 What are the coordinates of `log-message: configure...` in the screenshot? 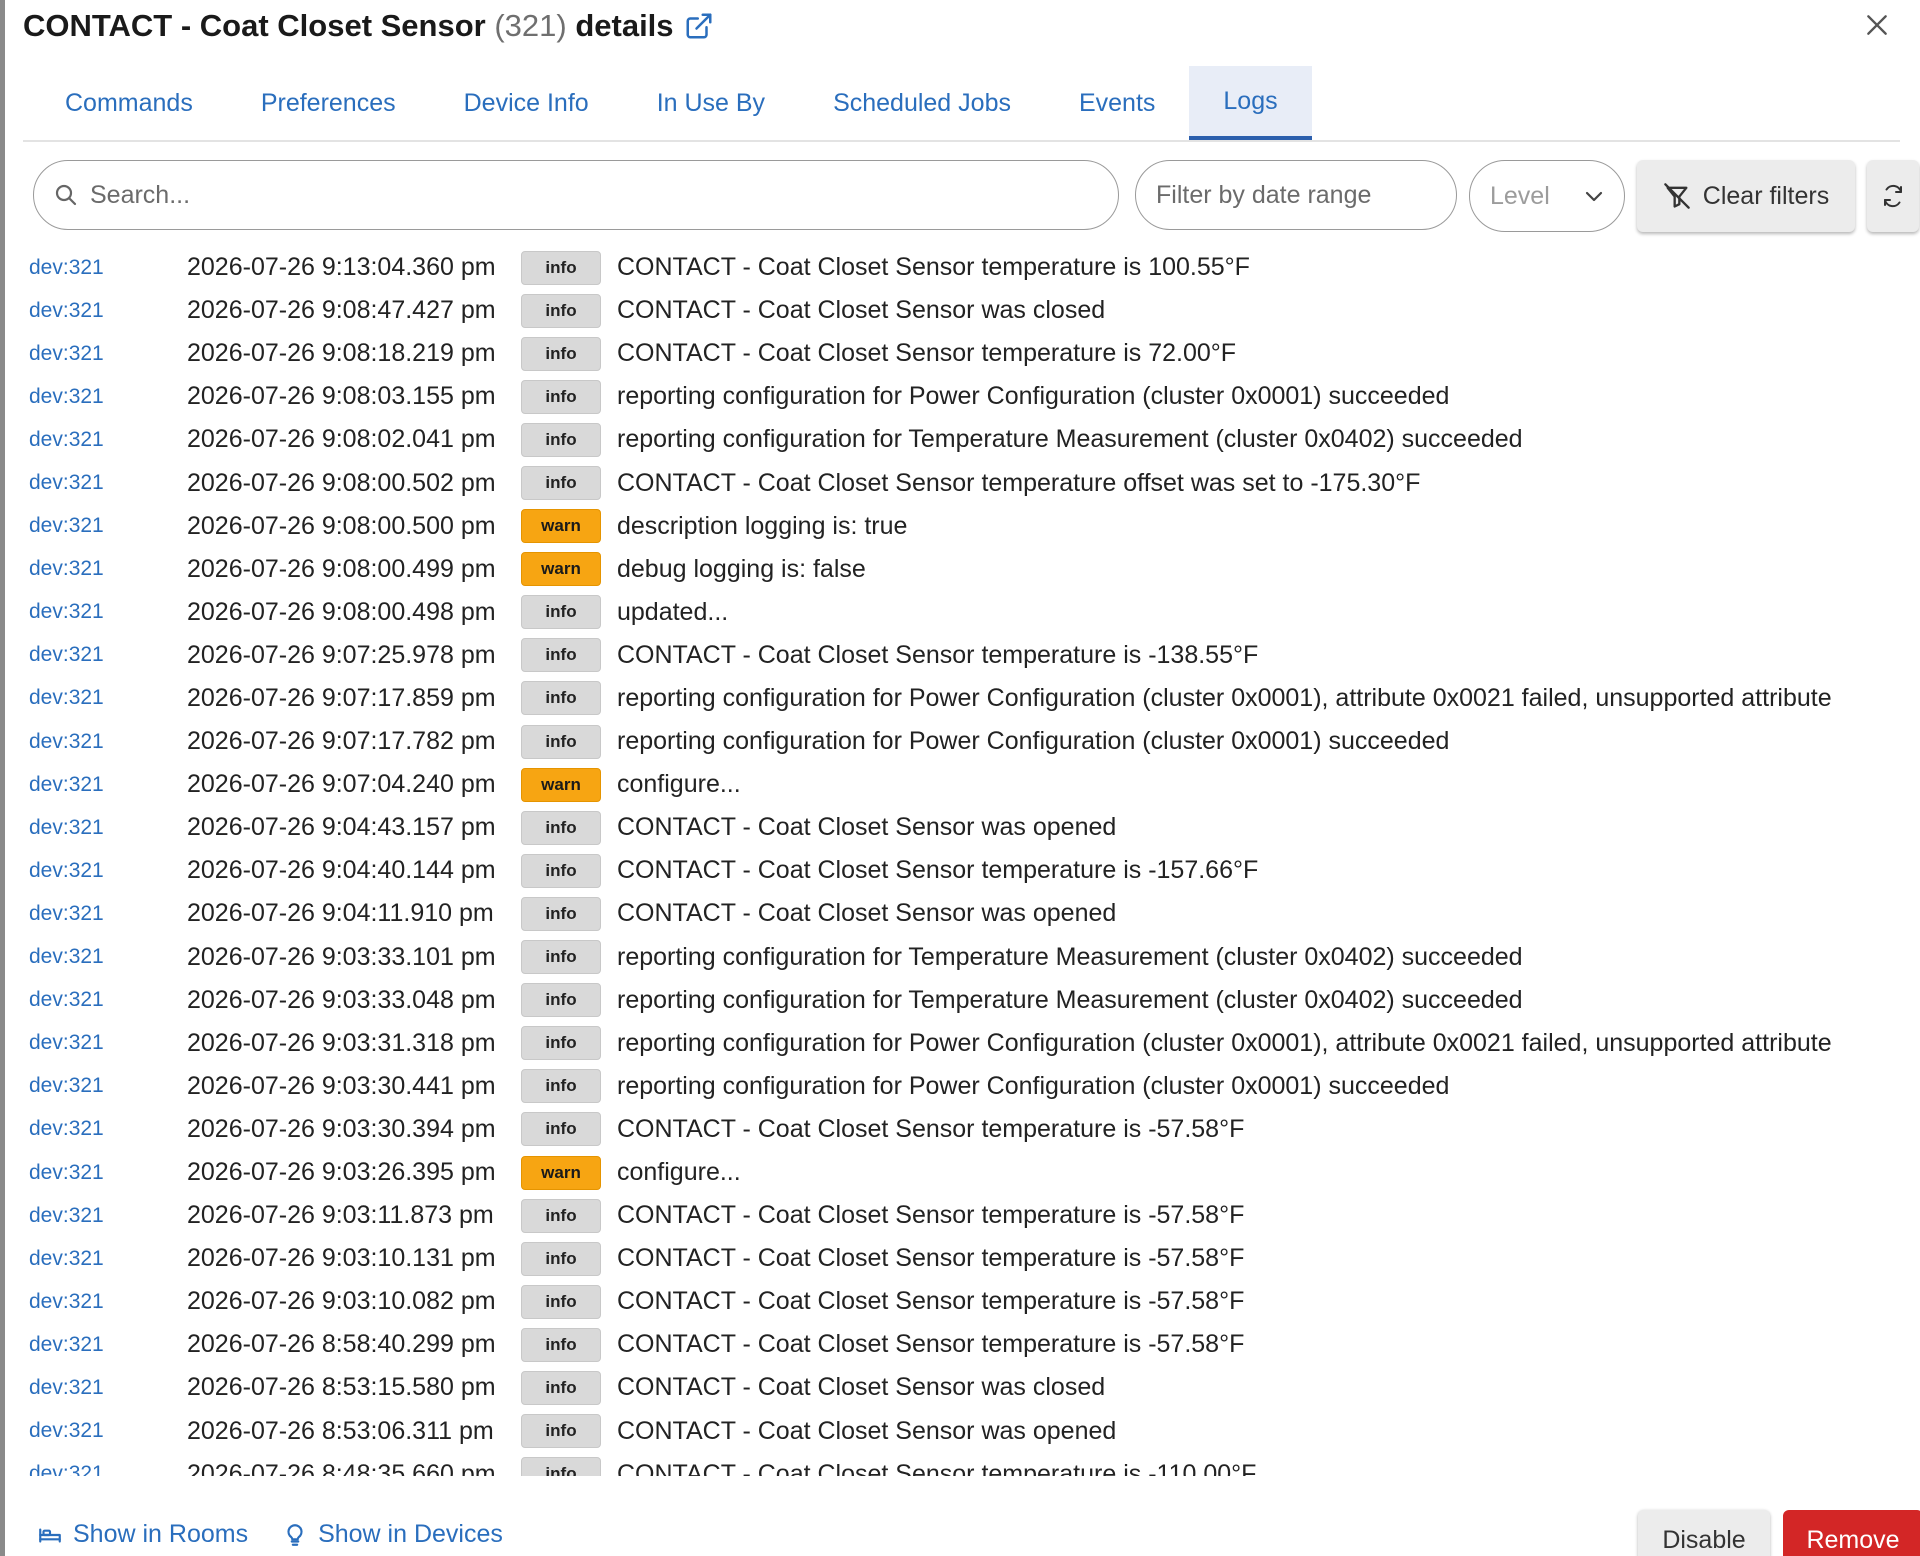 It's located at (679, 1172).